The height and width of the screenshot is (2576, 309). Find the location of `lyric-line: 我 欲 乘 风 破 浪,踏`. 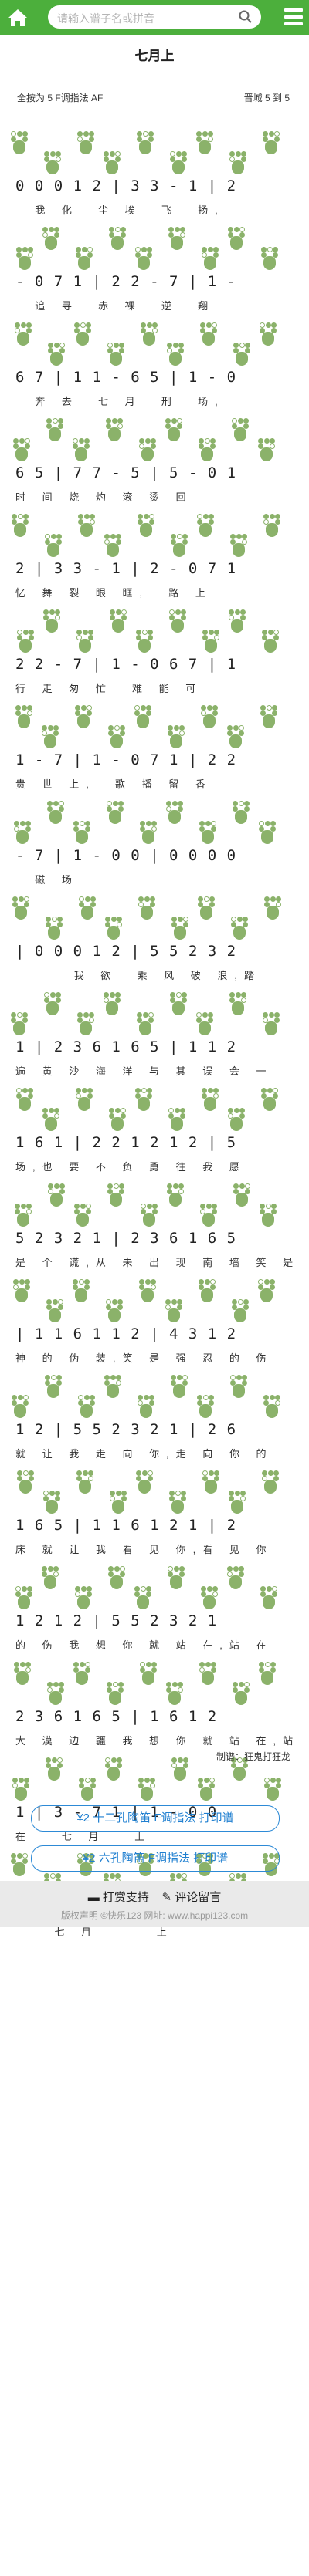

lyric-line: 我 欲 乘 风 破 浪,踏 is located at coordinates (138, 976).